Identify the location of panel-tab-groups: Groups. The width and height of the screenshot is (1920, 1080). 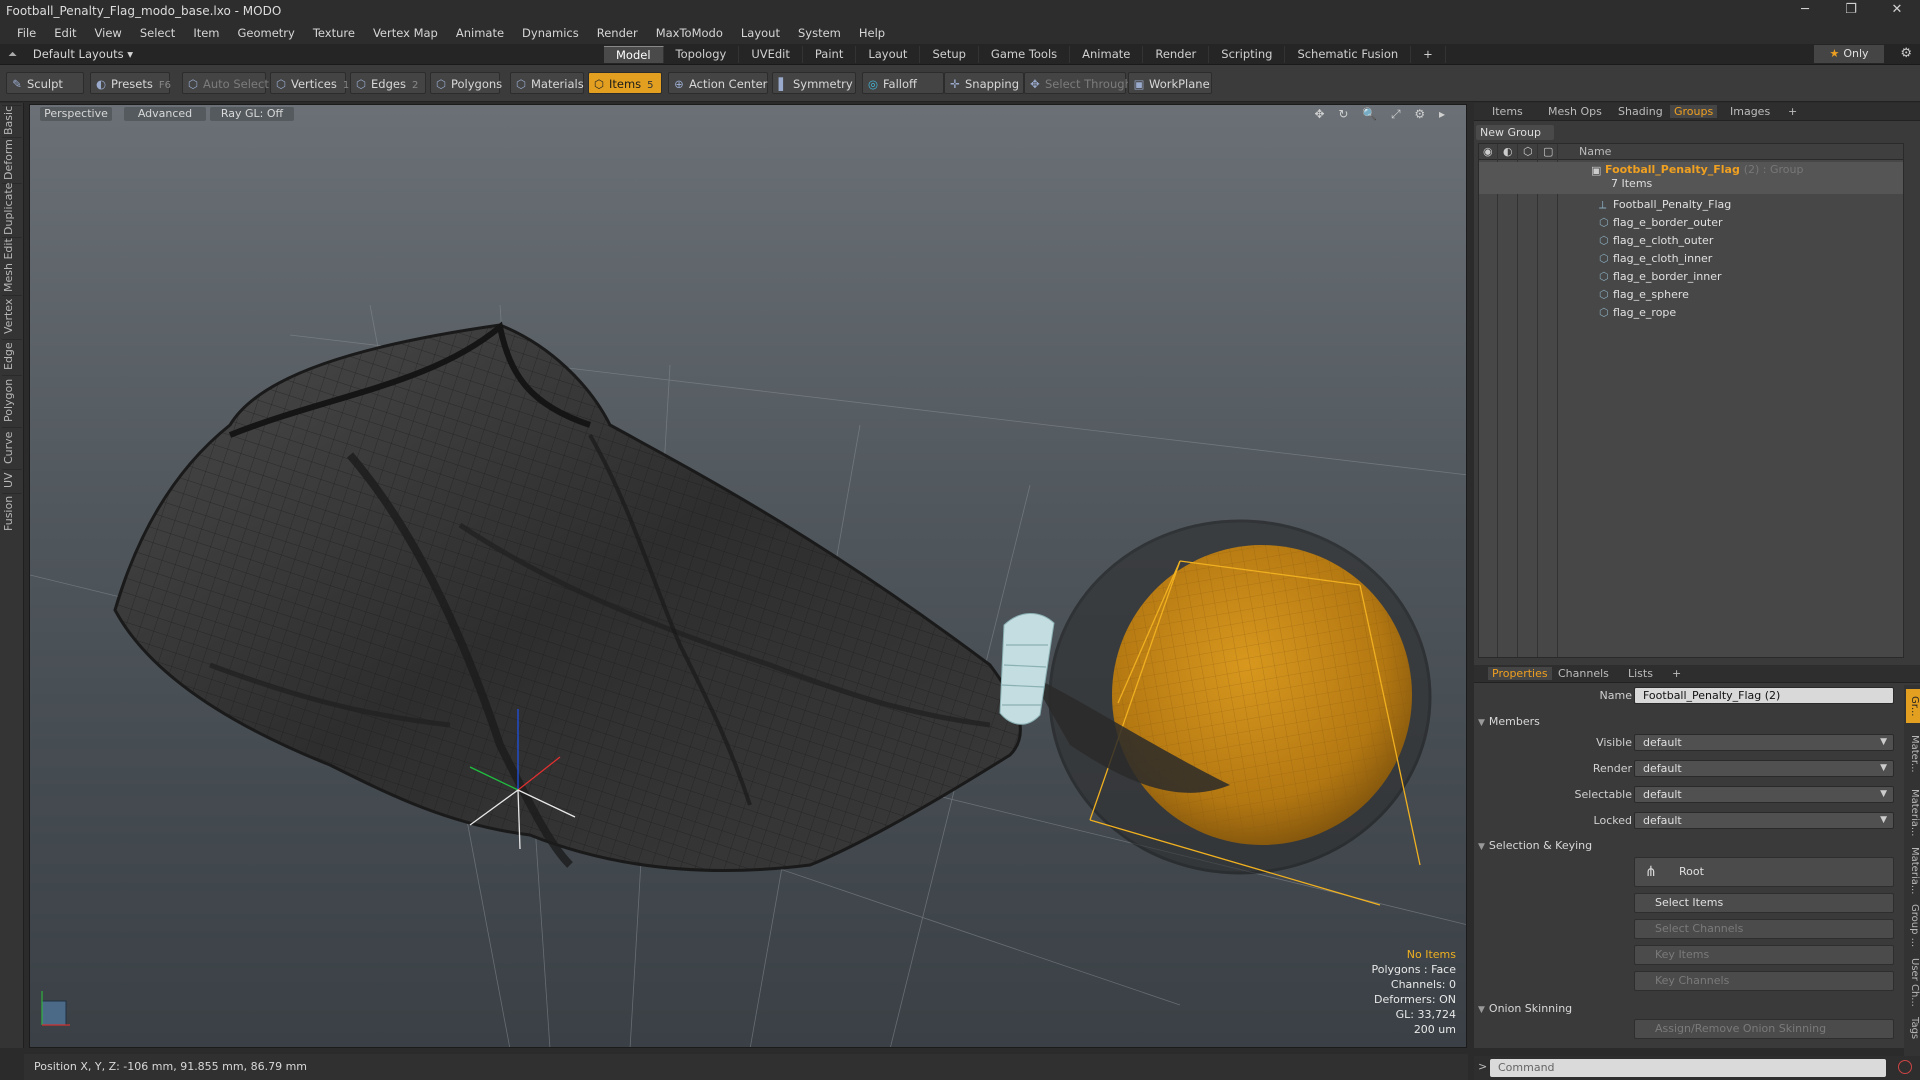
(1694, 111).